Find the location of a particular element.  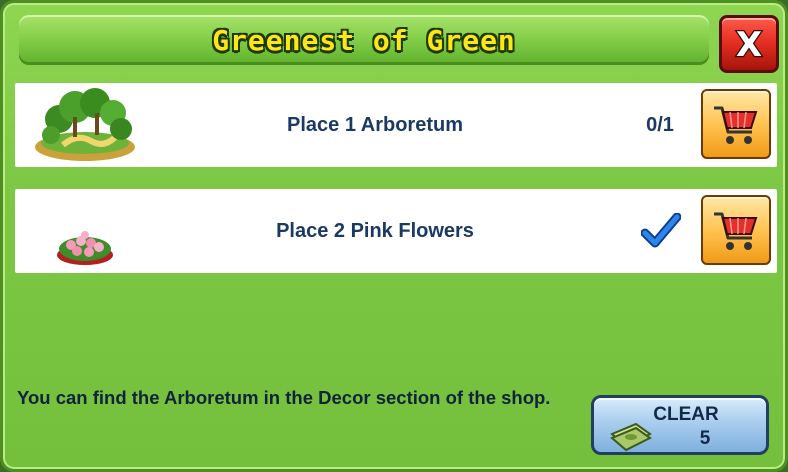

clear-cost: 5 is located at coordinates (705, 438).